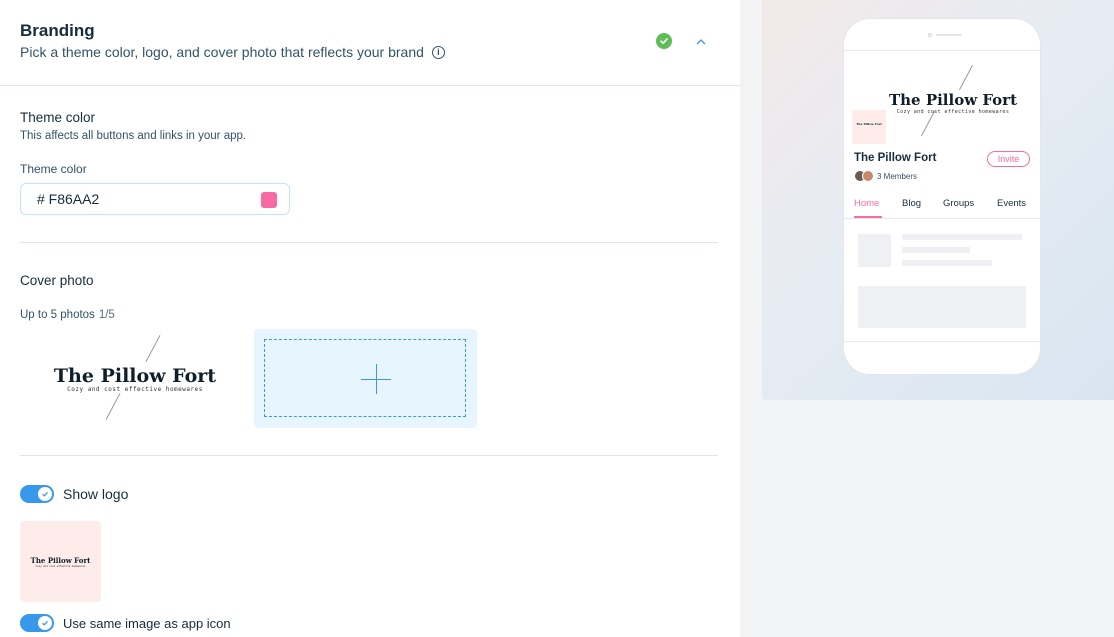 Image resolution: width=1114 pixels, height=637 pixels. Describe the element at coordinates (376, 379) in the screenshot. I see `plus-icon-vertical` at that location.